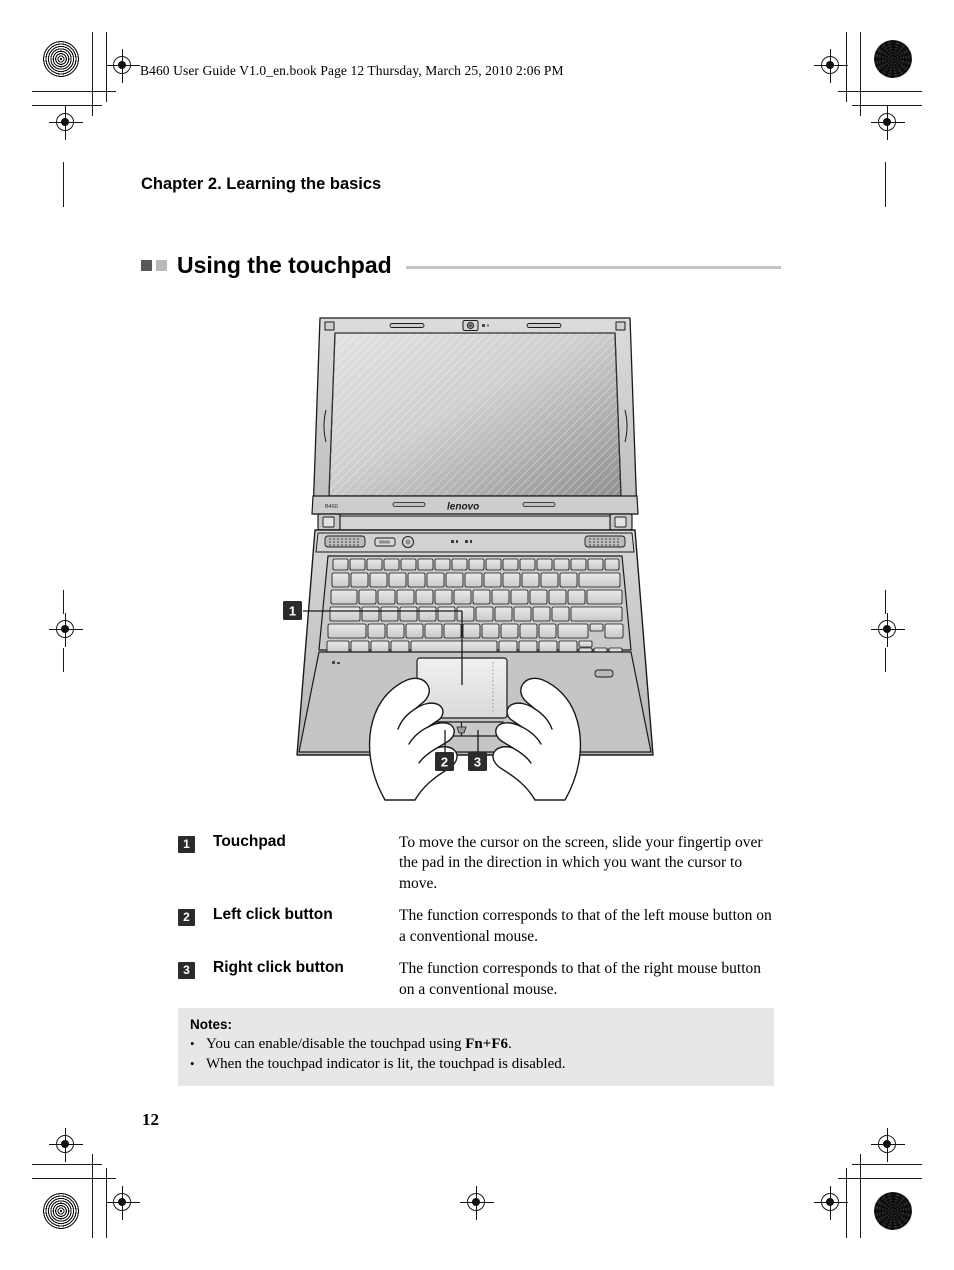 Image resolution: width=954 pixels, height=1270 pixels. Describe the element at coordinates (604, 673) in the screenshot. I see `card-slot-icon` at that location.